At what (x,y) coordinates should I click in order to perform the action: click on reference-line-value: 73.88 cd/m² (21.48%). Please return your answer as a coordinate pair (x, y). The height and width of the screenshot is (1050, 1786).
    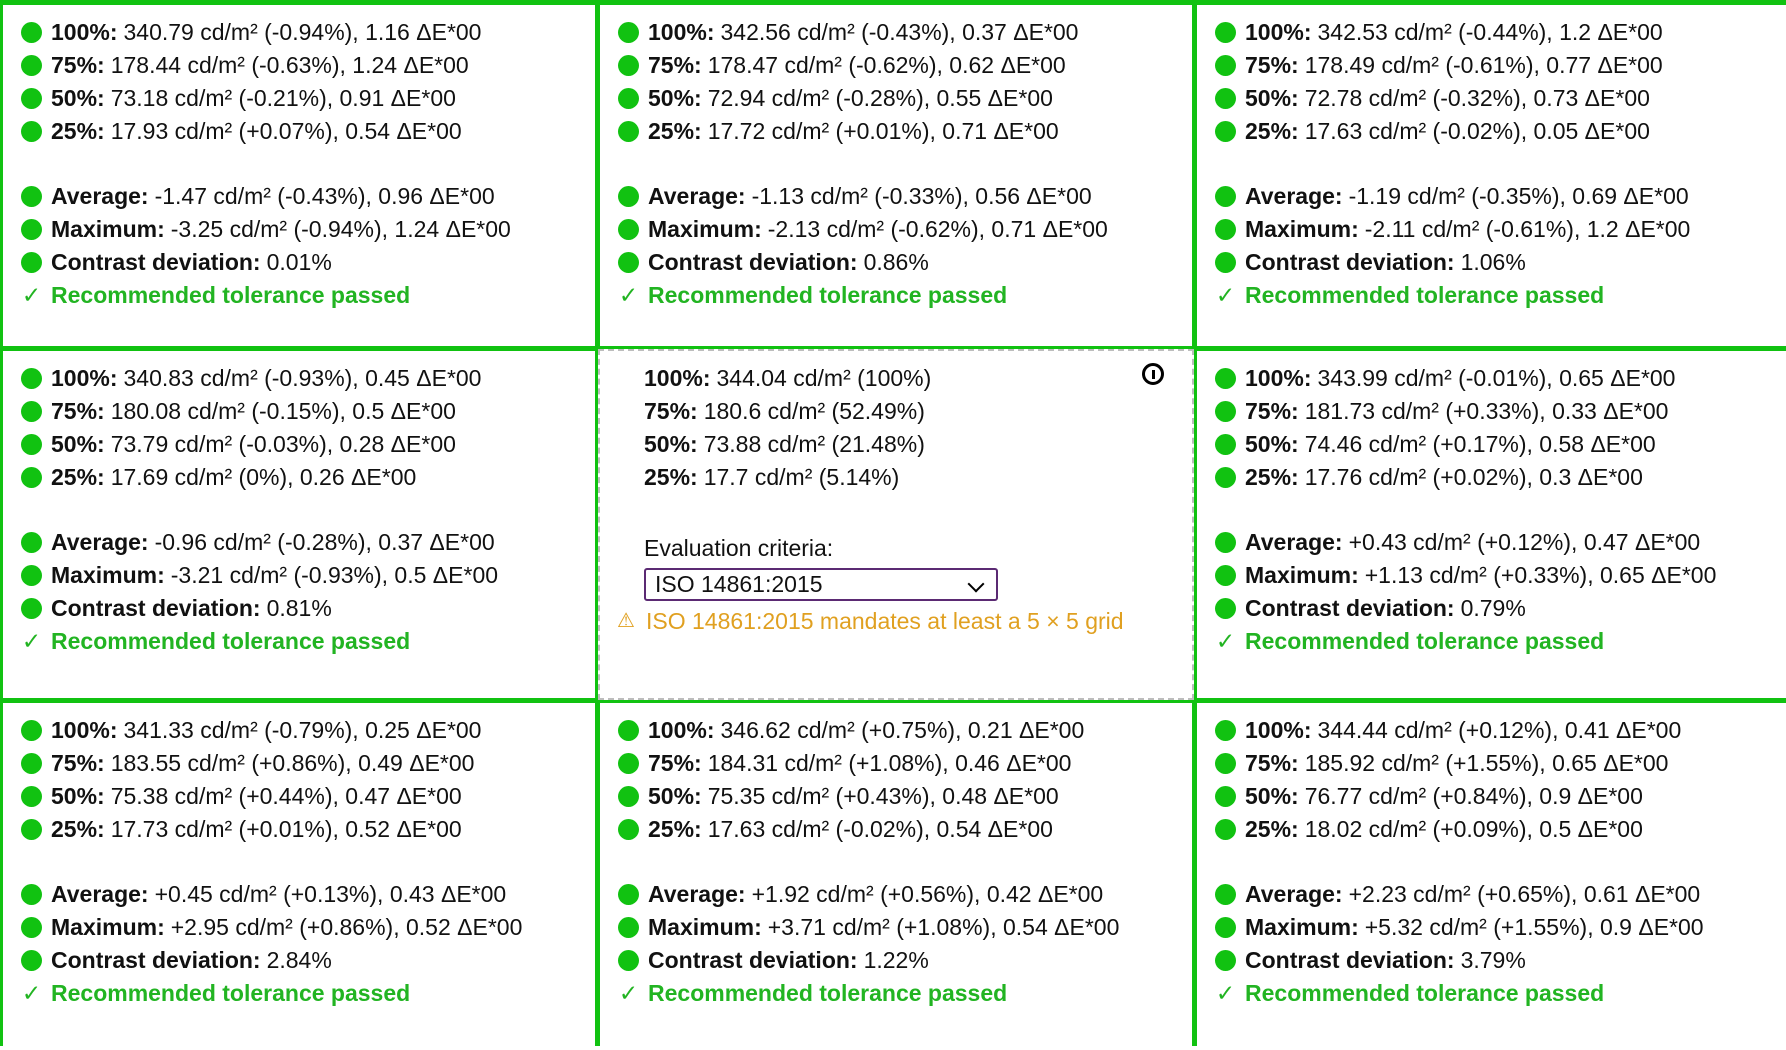
    Looking at the image, I should click on (814, 444).